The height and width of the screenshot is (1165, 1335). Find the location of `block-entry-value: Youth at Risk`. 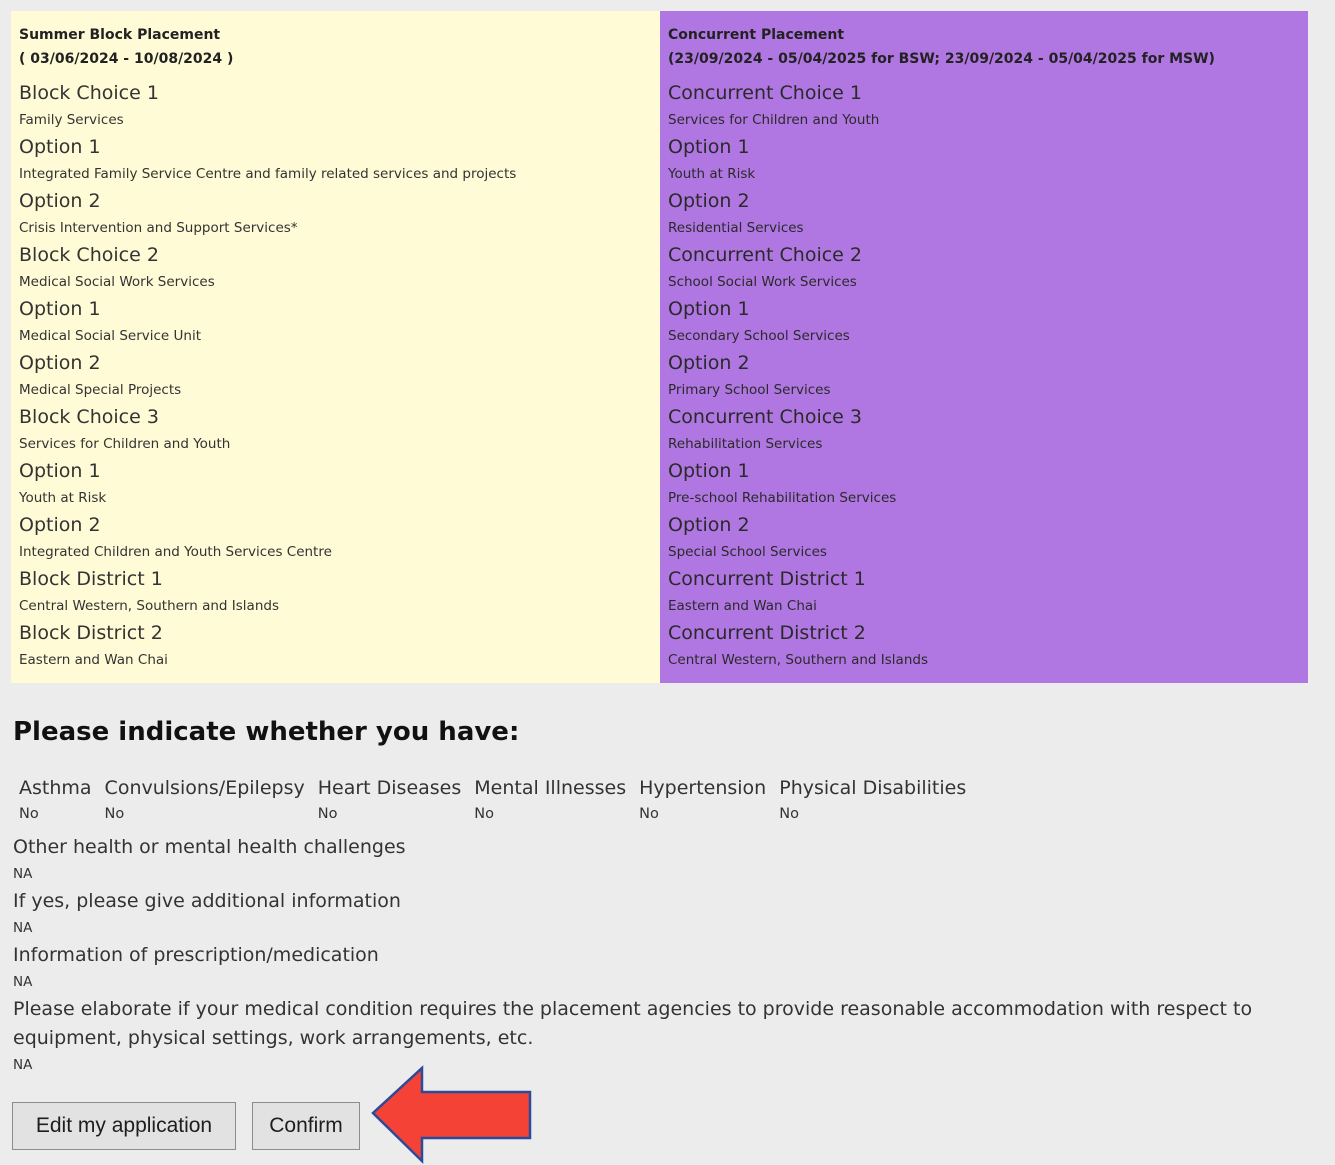

block-entry-value: Youth at Risk is located at coordinates (63, 498).